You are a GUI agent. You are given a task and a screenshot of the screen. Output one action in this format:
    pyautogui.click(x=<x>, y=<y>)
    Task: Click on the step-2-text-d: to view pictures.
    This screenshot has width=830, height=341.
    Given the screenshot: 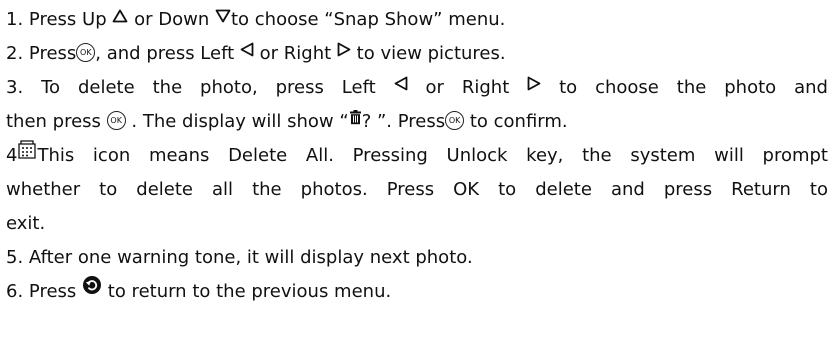 What is the action you would take?
    pyautogui.click(x=431, y=53)
    